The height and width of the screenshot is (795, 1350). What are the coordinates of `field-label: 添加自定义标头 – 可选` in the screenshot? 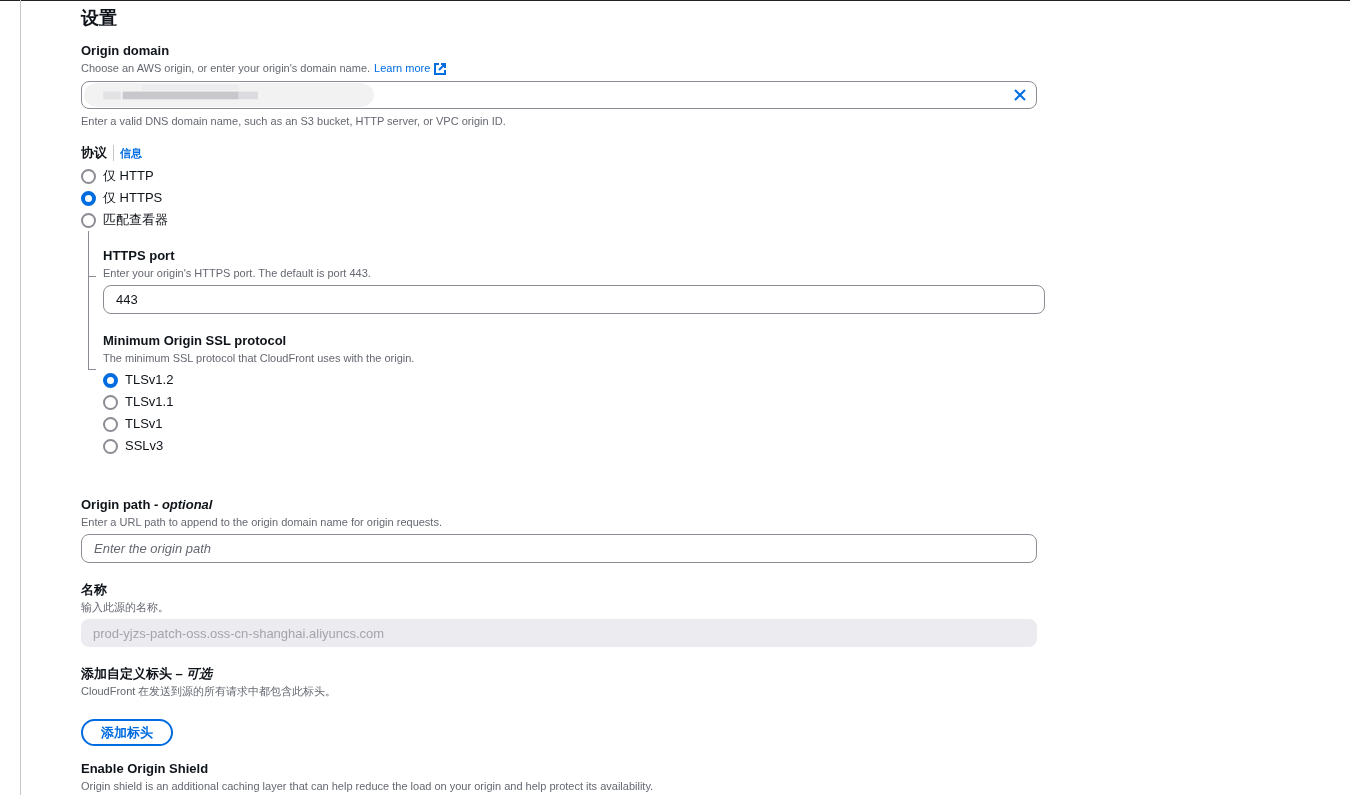 It's located at (148, 674).